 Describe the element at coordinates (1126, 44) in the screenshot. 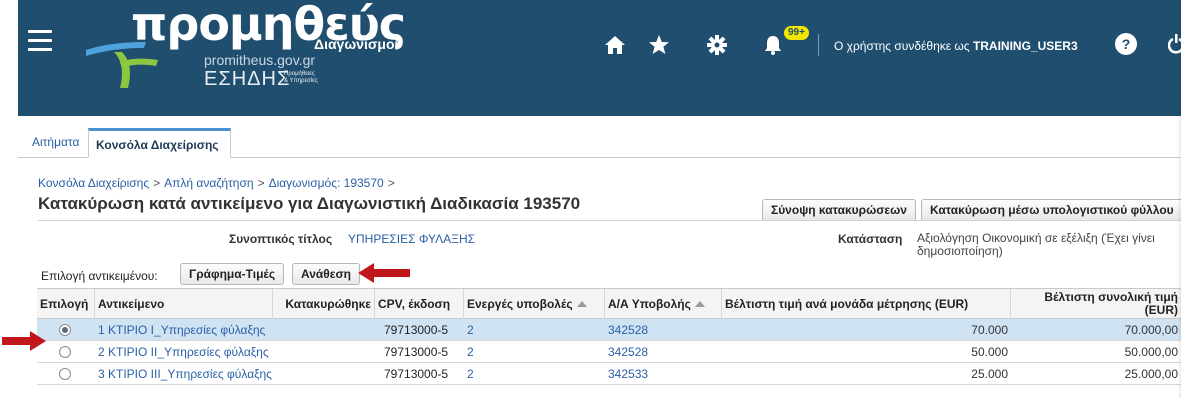

I see `help-icon: ?` at that location.